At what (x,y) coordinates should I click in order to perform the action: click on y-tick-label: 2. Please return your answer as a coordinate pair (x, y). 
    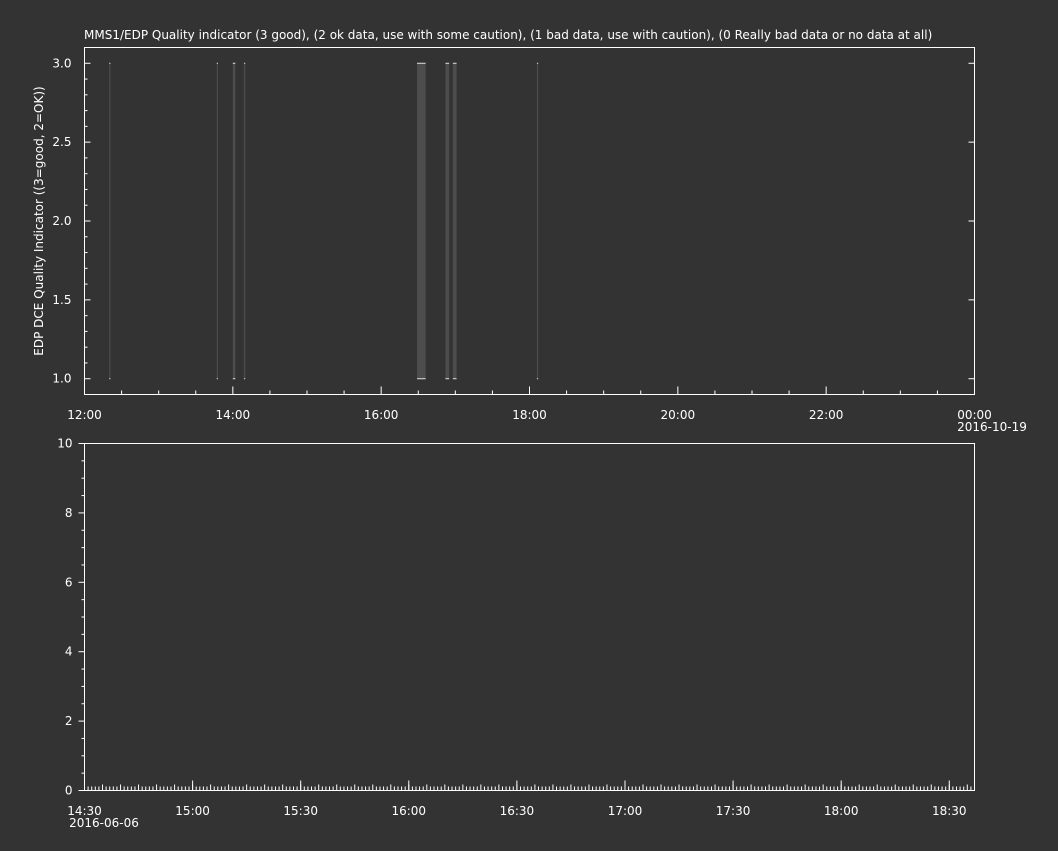
    Looking at the image, I should click on (69, 721).